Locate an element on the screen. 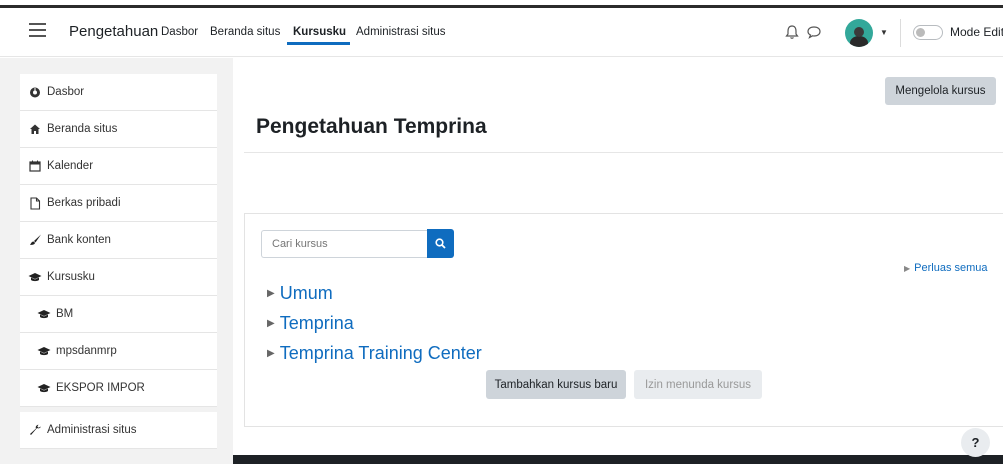 This screenshot has height=464, width=1003. sidebar-item-administrasi-situs: Administrasi situs is located at coordinates (118, 430).